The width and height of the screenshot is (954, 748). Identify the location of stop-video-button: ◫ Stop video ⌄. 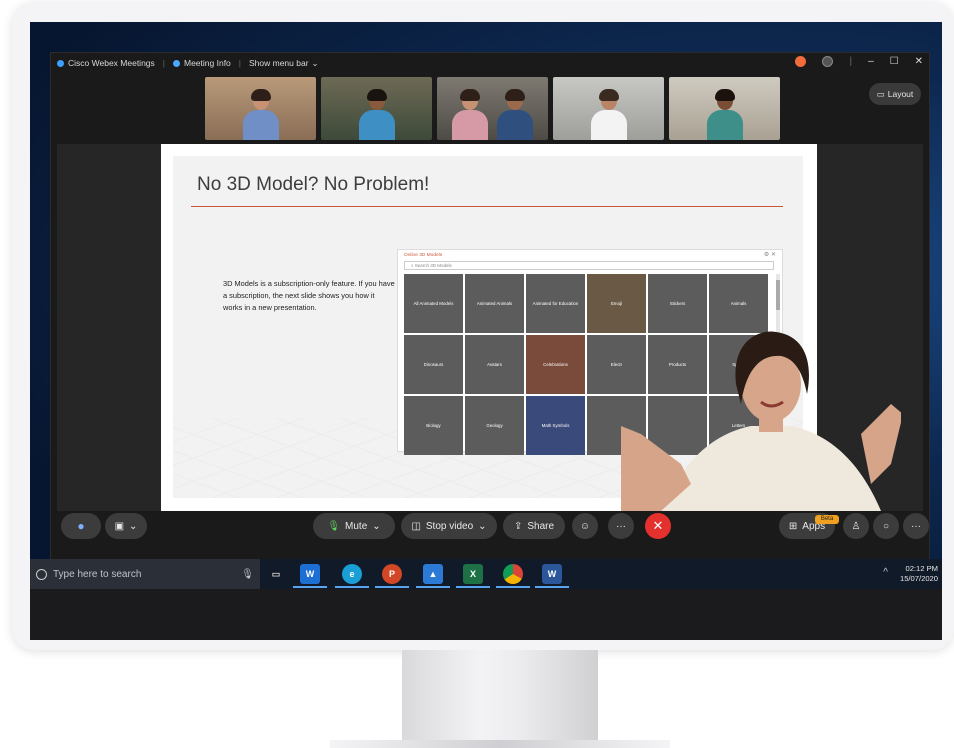
(449, 526).